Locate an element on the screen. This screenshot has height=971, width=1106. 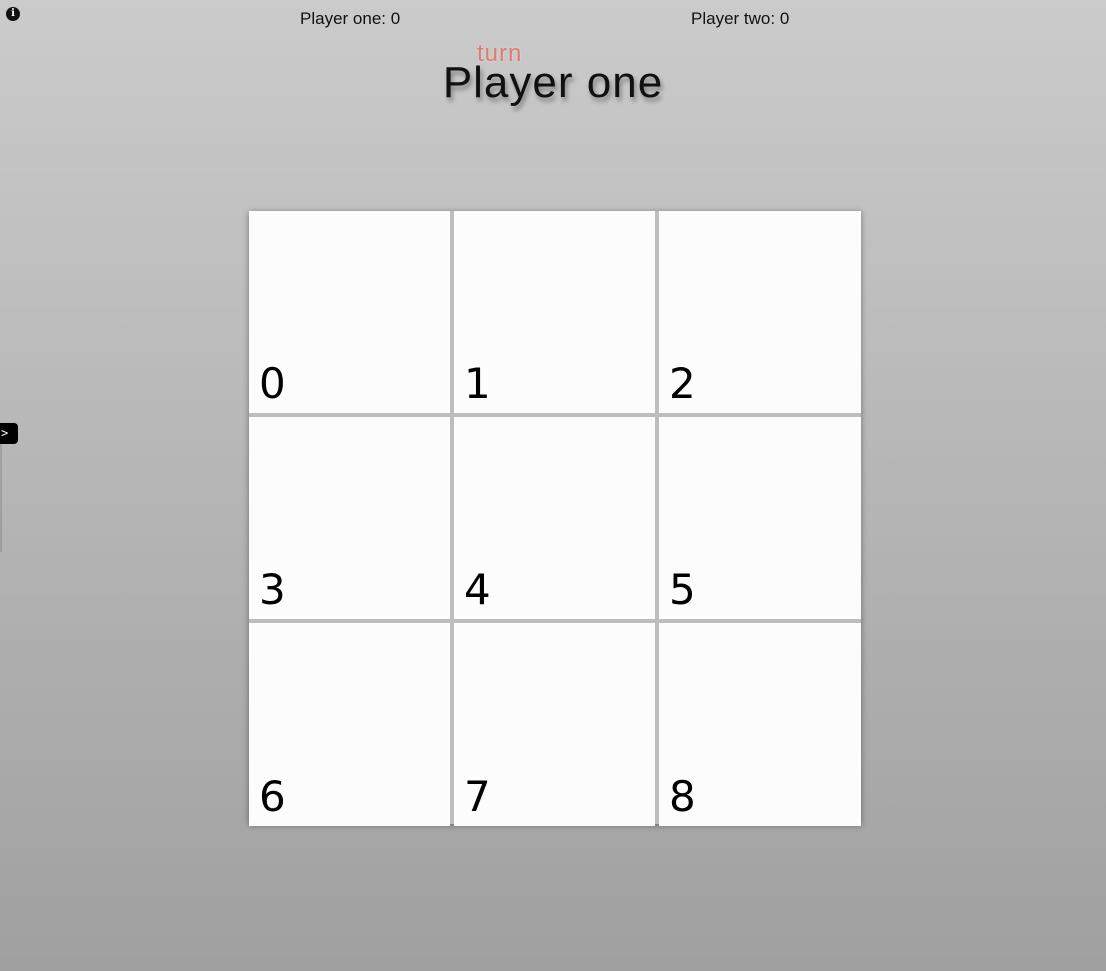
cell-number: 4 is located at coordinates (477, 589).